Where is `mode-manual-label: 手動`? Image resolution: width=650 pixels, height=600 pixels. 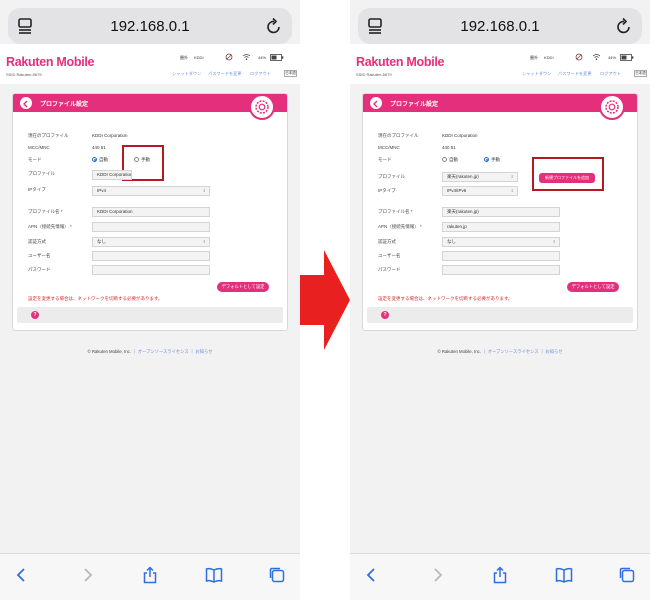 mode-manual-label: 手動 is located at coordinates (495, 159).